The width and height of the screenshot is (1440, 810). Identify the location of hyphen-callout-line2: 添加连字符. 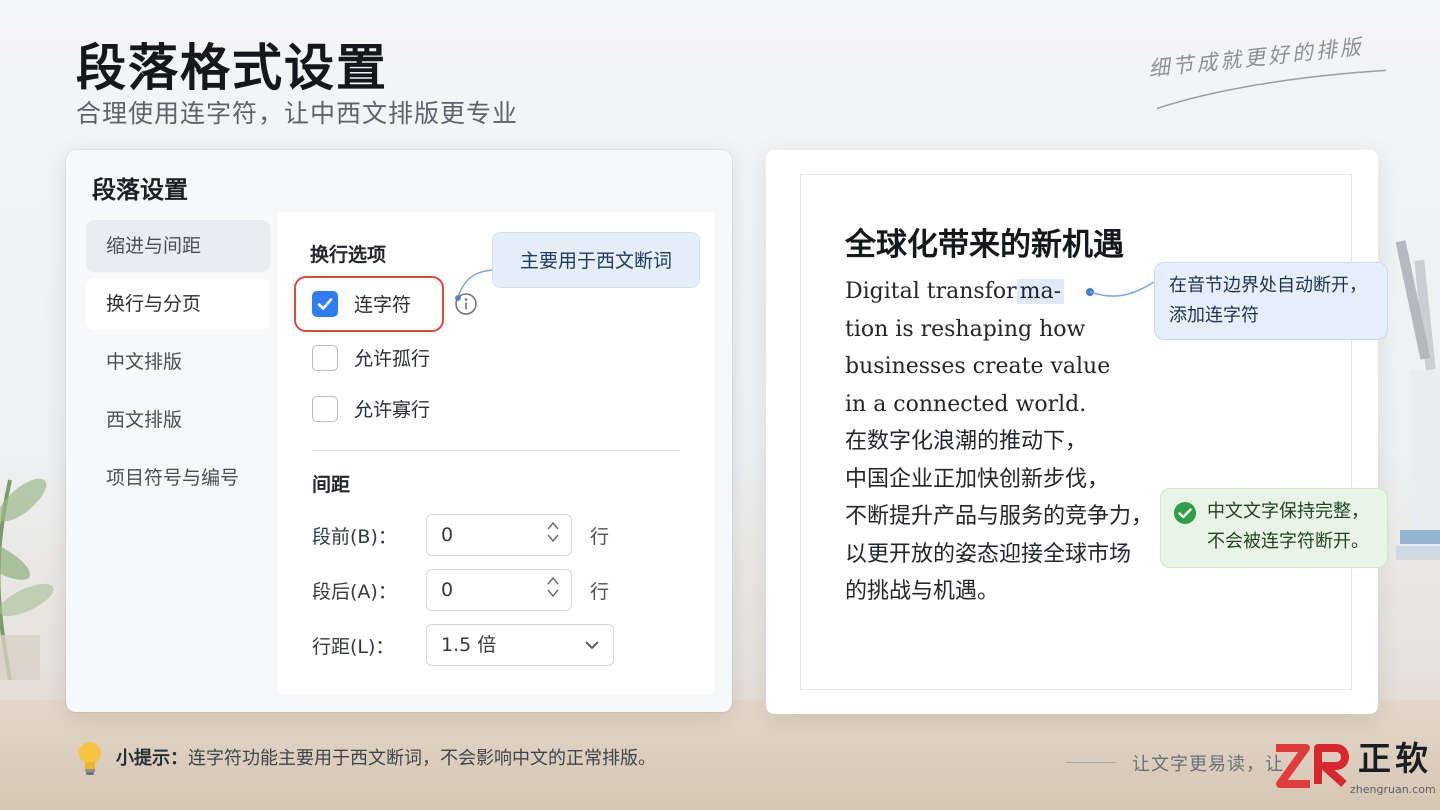
(1214, 315).